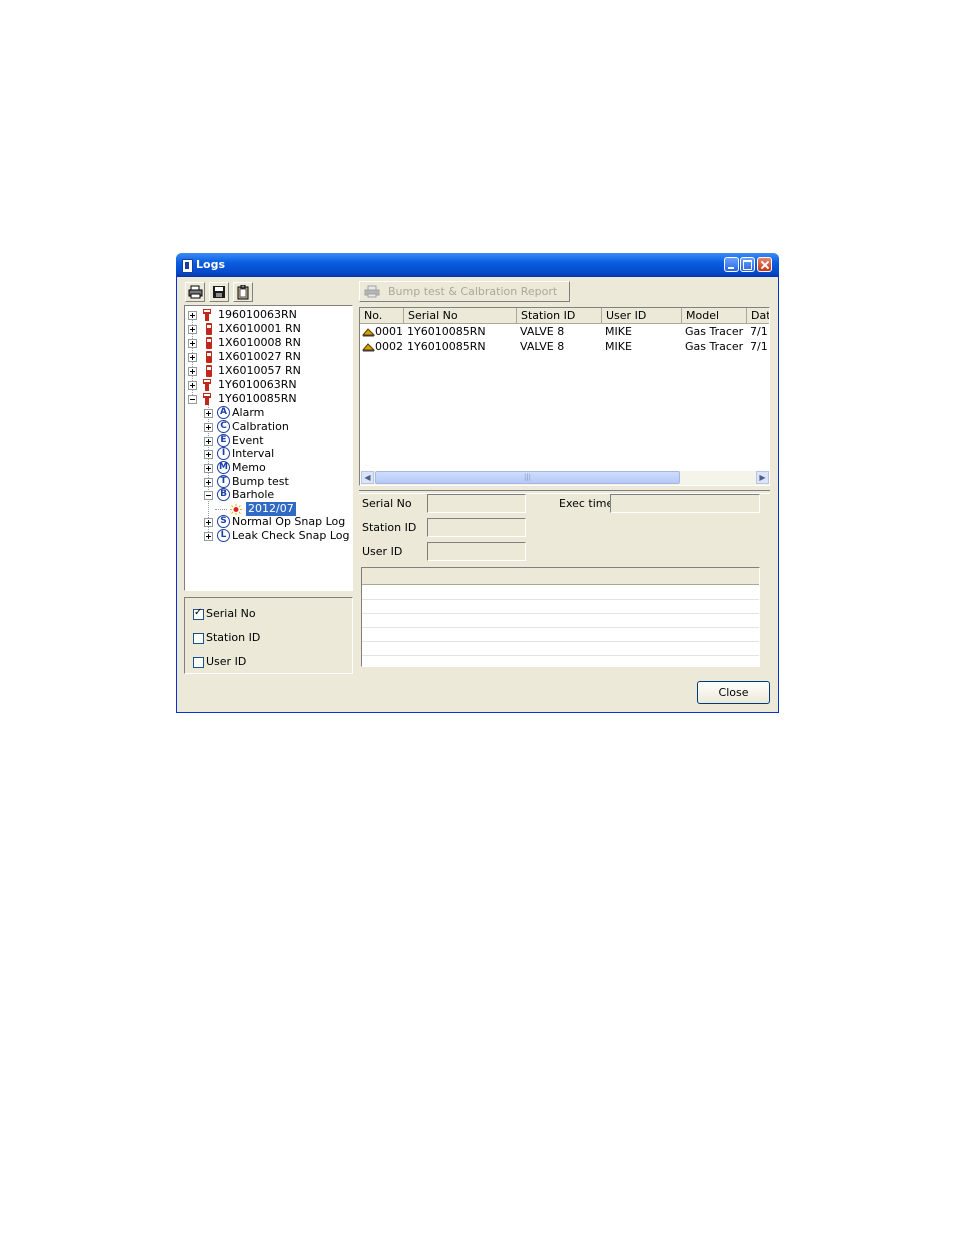 This screenshot has height=1235, width=954. Describe the element at coordinates (226, 661) in the screenshot. I see `user-id-checkbox-label: User ID` at that location.